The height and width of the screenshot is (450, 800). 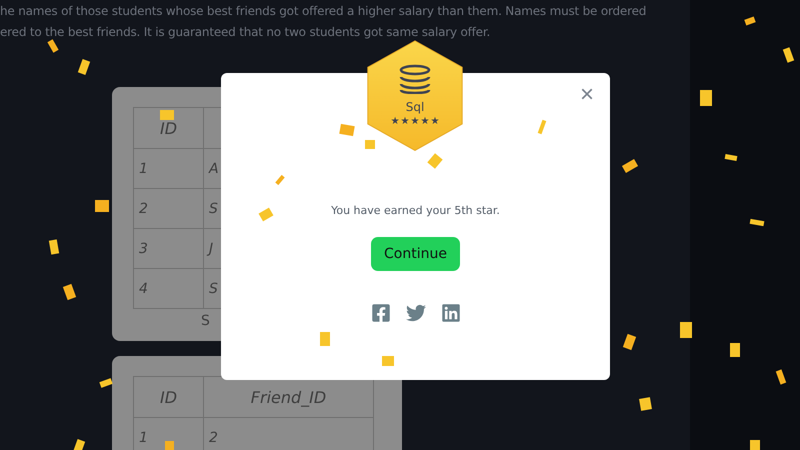 What do you see at coordinates (169, 288) in the screenshot?
I see `table-cell: 4` at bounding box center [169, 288].